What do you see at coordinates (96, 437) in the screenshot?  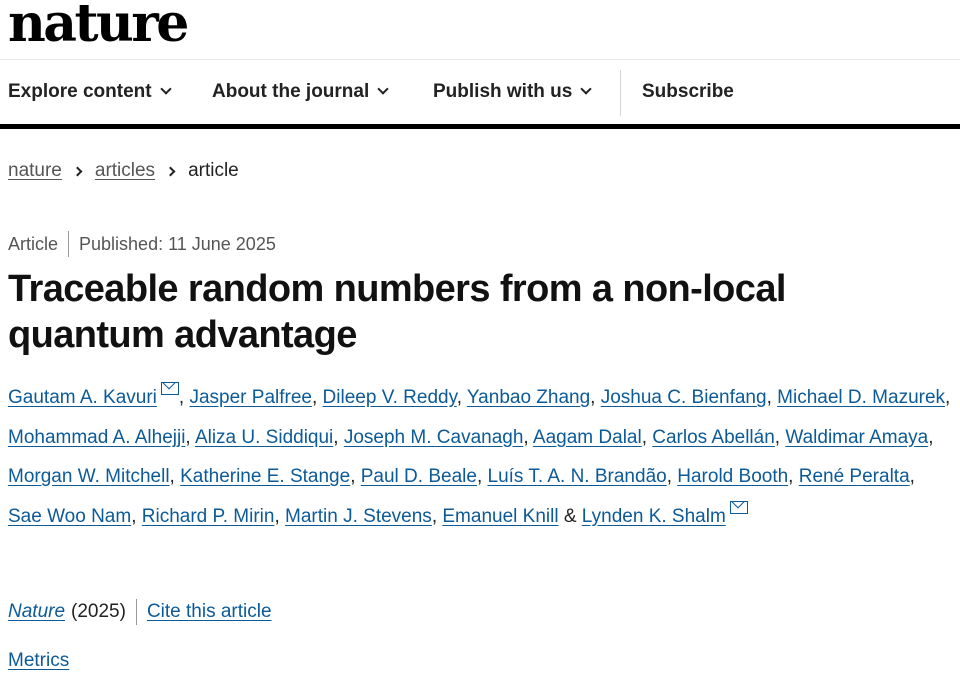 I see `author-link: Mohammad A. Alhejji` at bounding box center [96, 437].